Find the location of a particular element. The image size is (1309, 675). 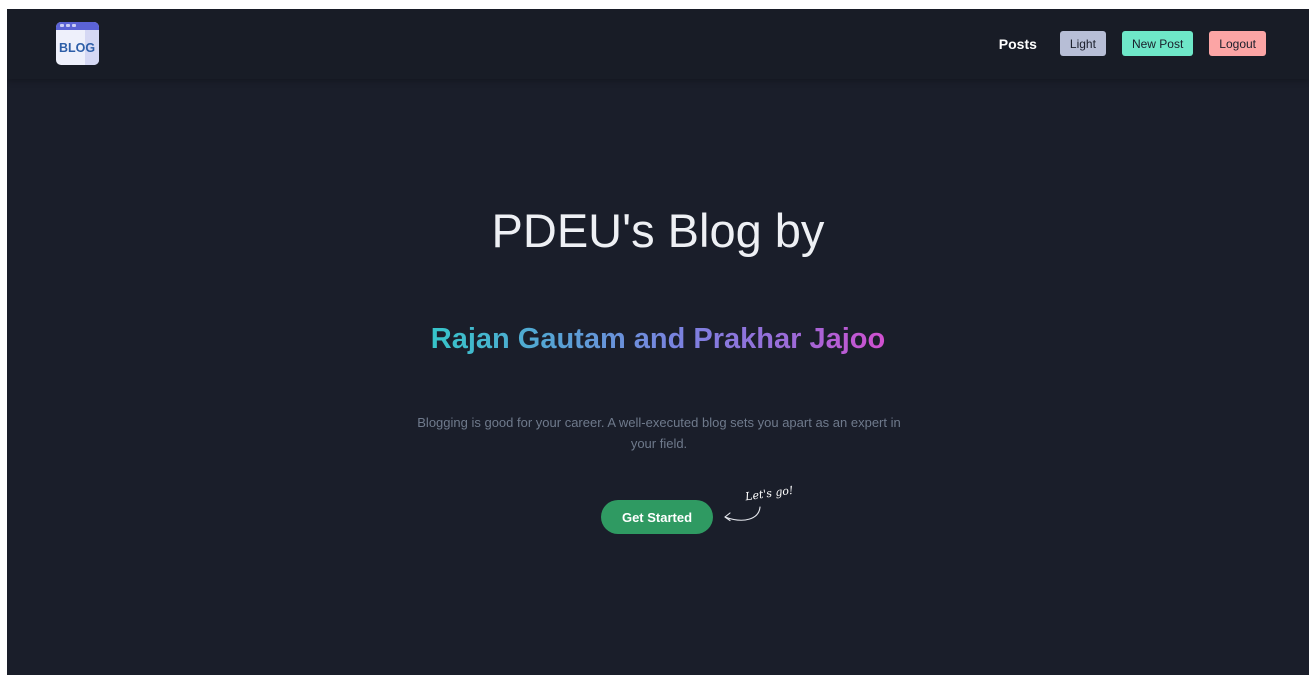

light-theme-button: Light is located at coordinates (1082, 43).